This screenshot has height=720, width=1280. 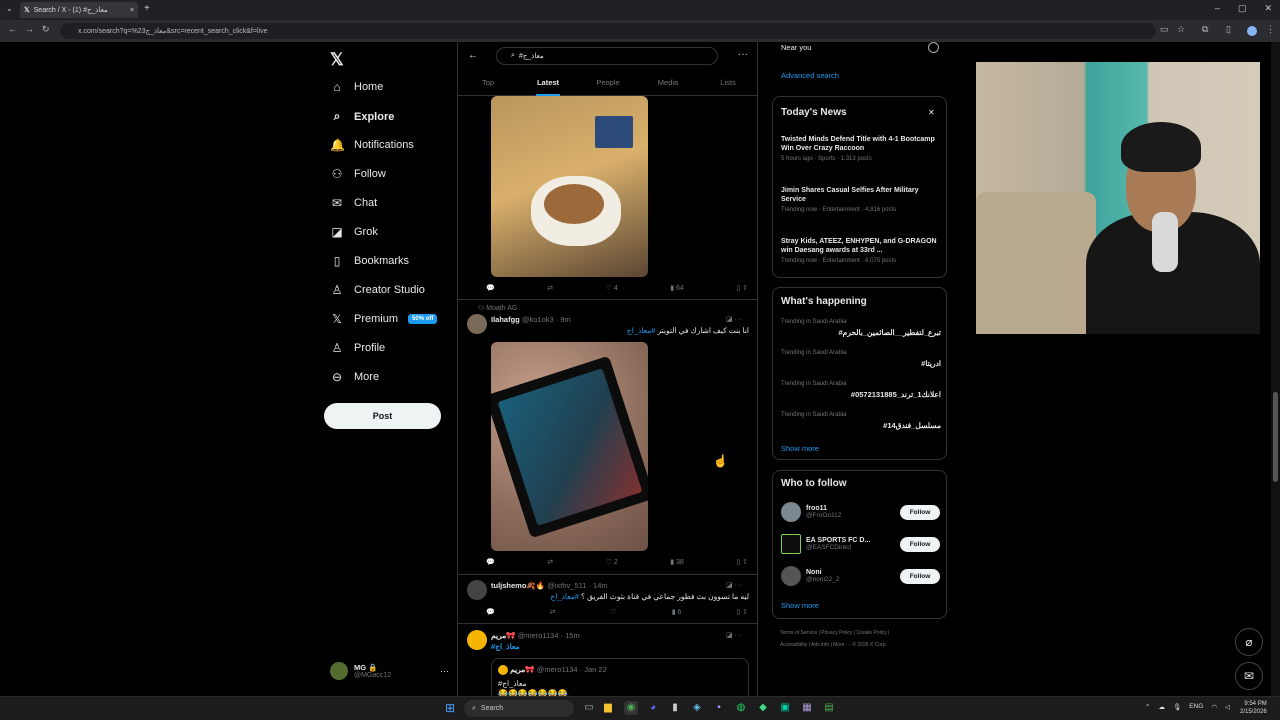 What do you see at coordinates (9, 8) in the screenshot?
I see `tab-list-icon: ⌄` at bounding box center [9, 8].